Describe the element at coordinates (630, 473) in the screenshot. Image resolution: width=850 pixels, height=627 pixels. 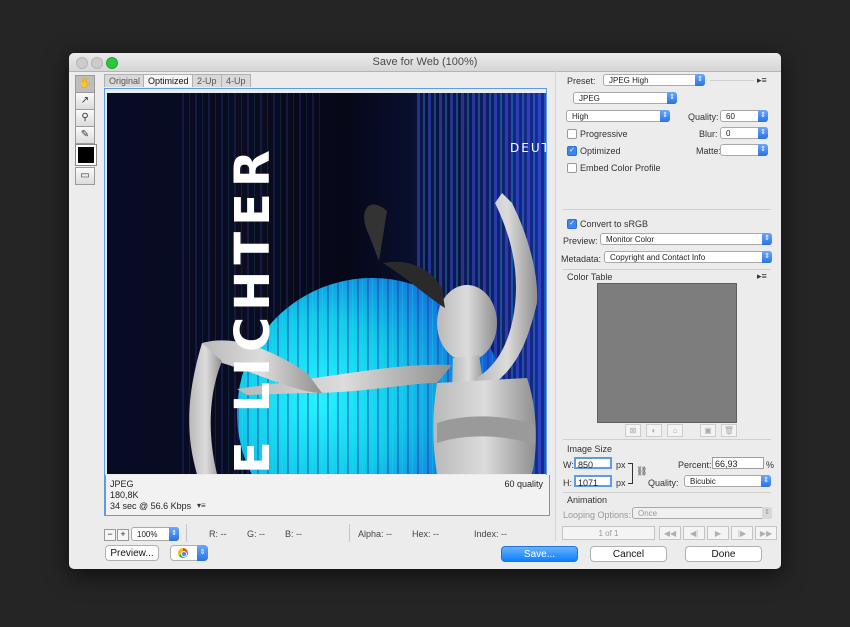
I see `constrain-bracket` at that location.